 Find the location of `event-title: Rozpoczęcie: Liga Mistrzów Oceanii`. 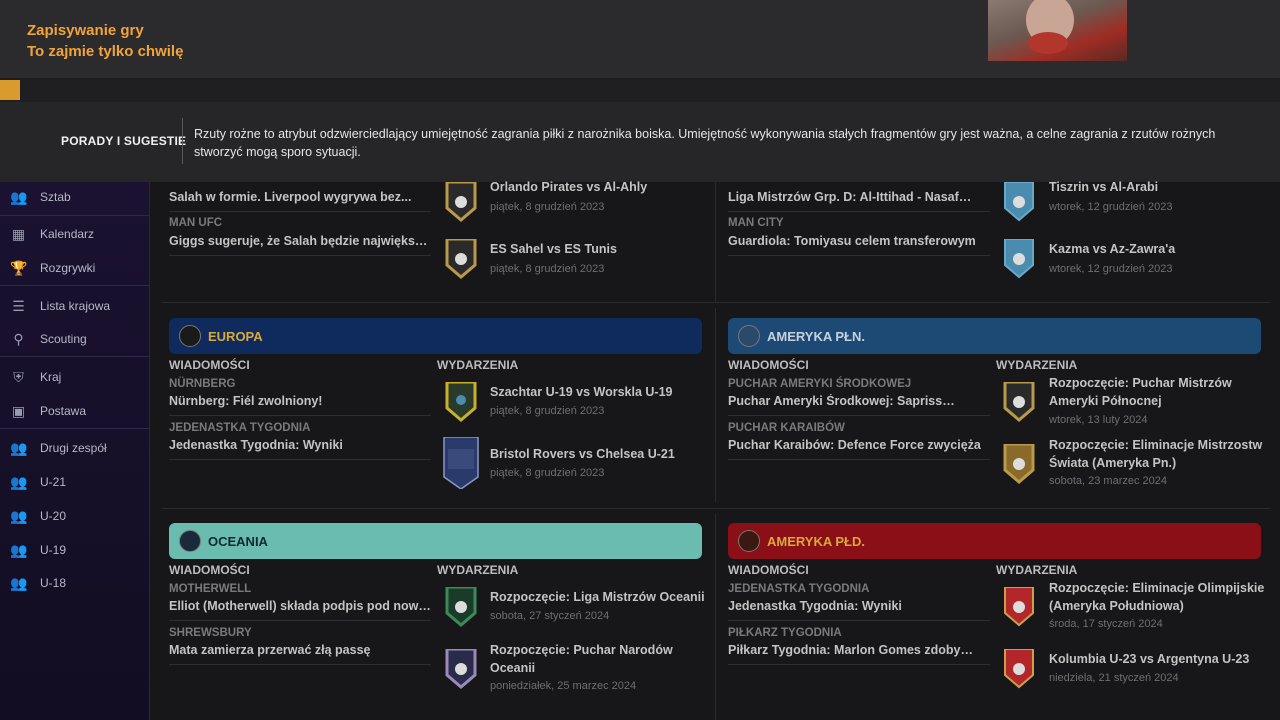

event-title: Rozpoczęcie: Liga Mistrzów Oceanii is located at coordinates (597, 597).